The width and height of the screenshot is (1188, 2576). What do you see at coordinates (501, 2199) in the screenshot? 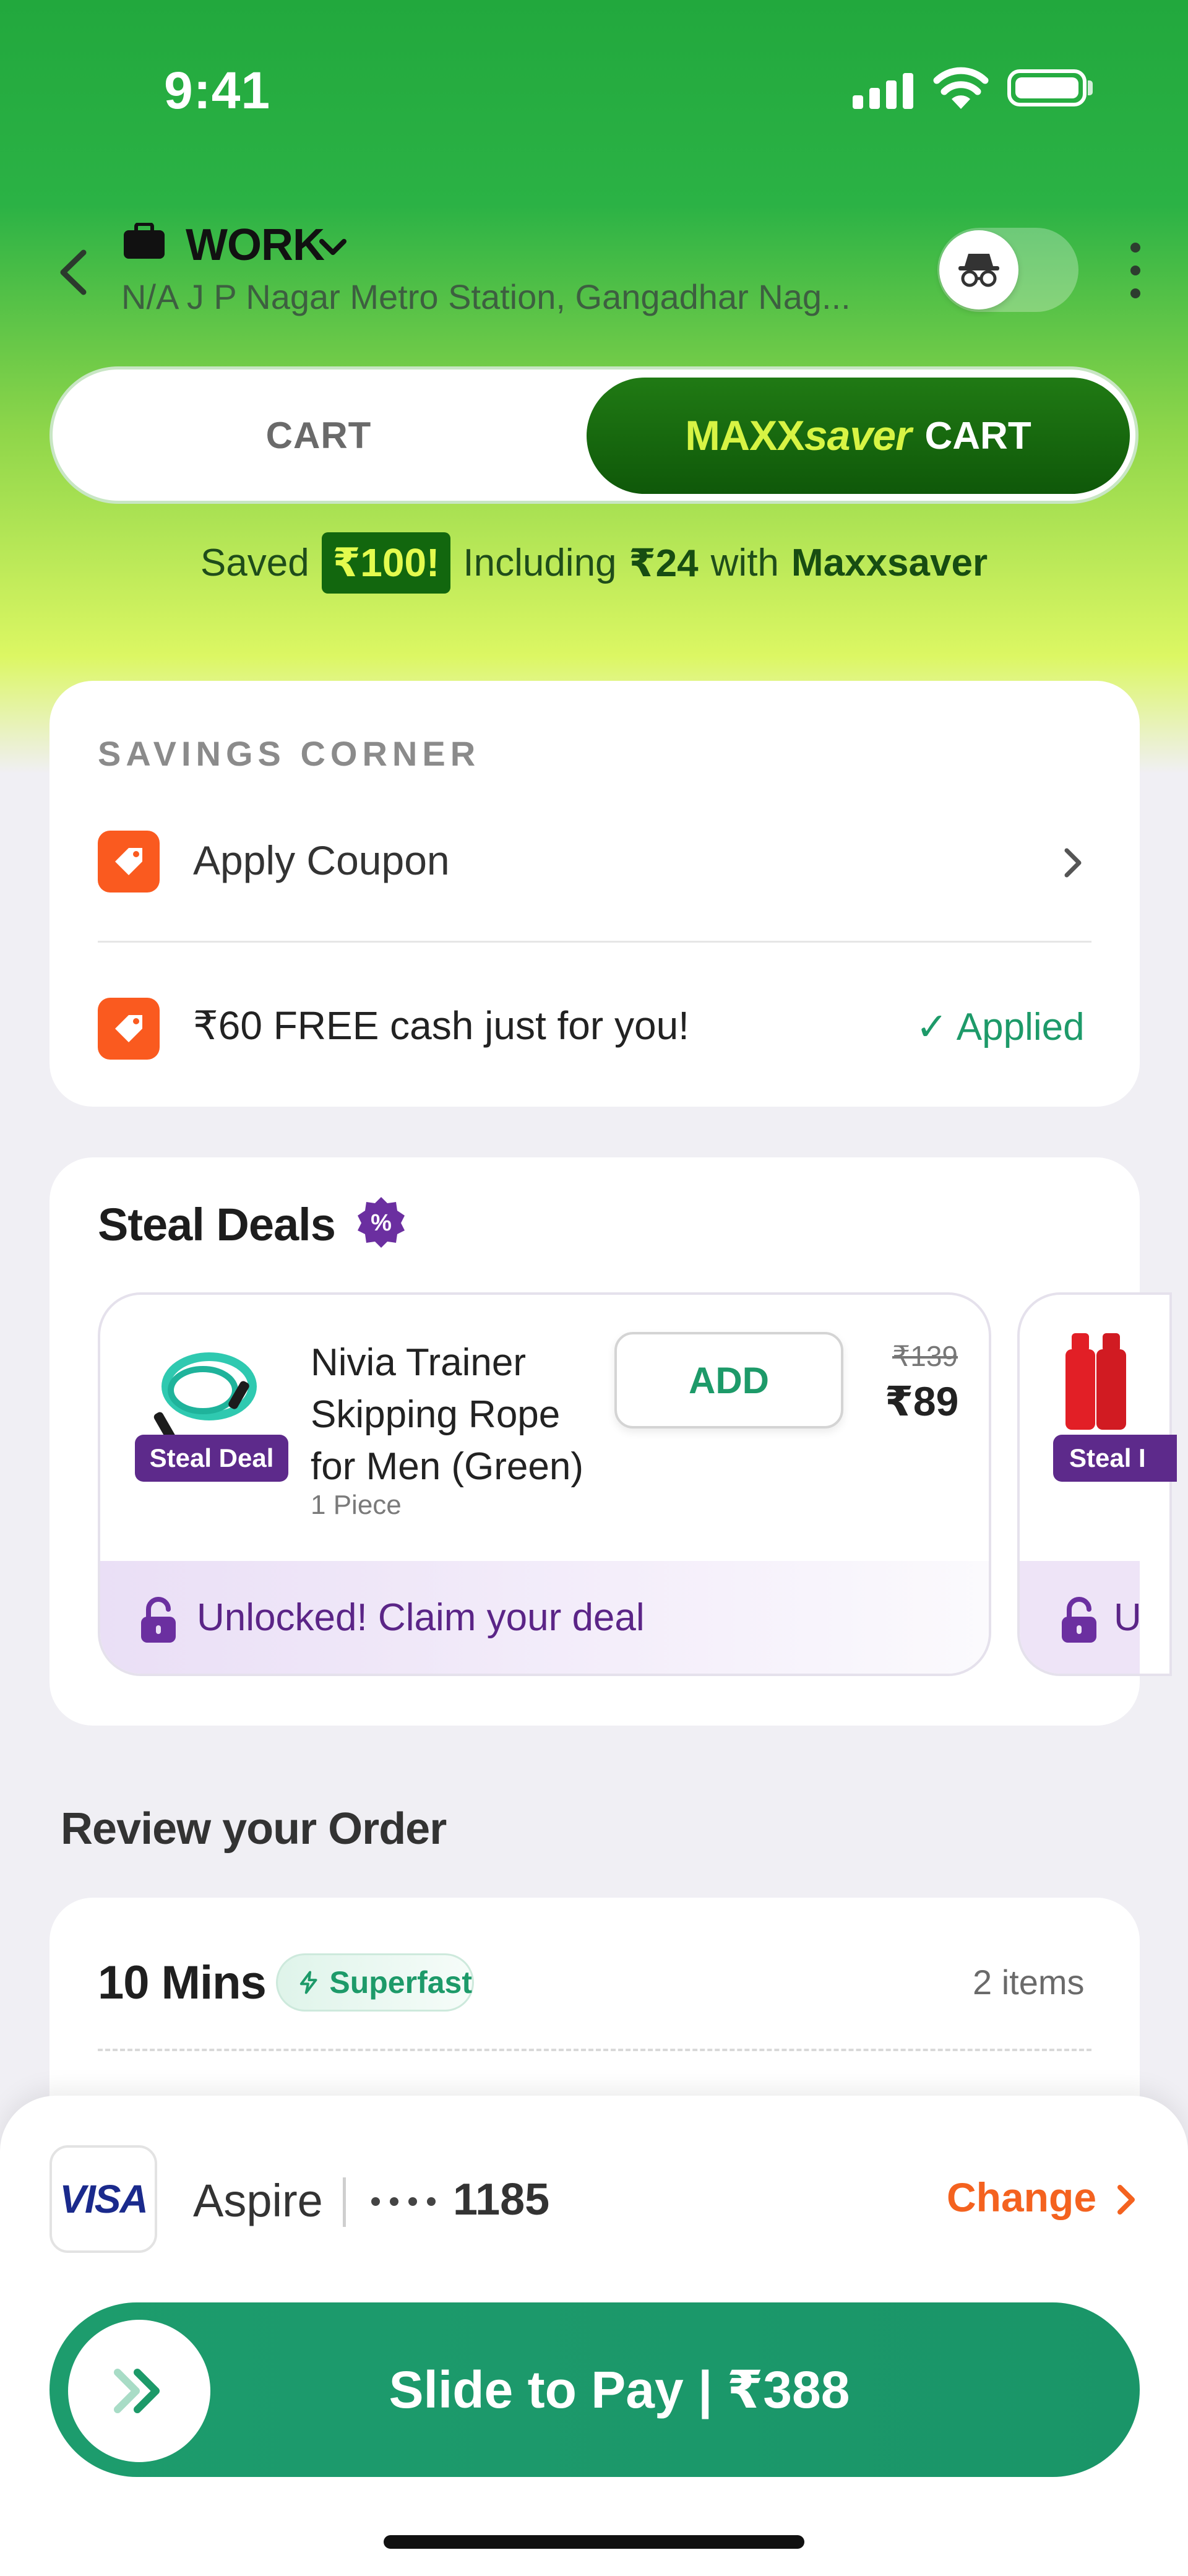
I see `card-last-digits: 1185` at bounding box center [501, 2199].